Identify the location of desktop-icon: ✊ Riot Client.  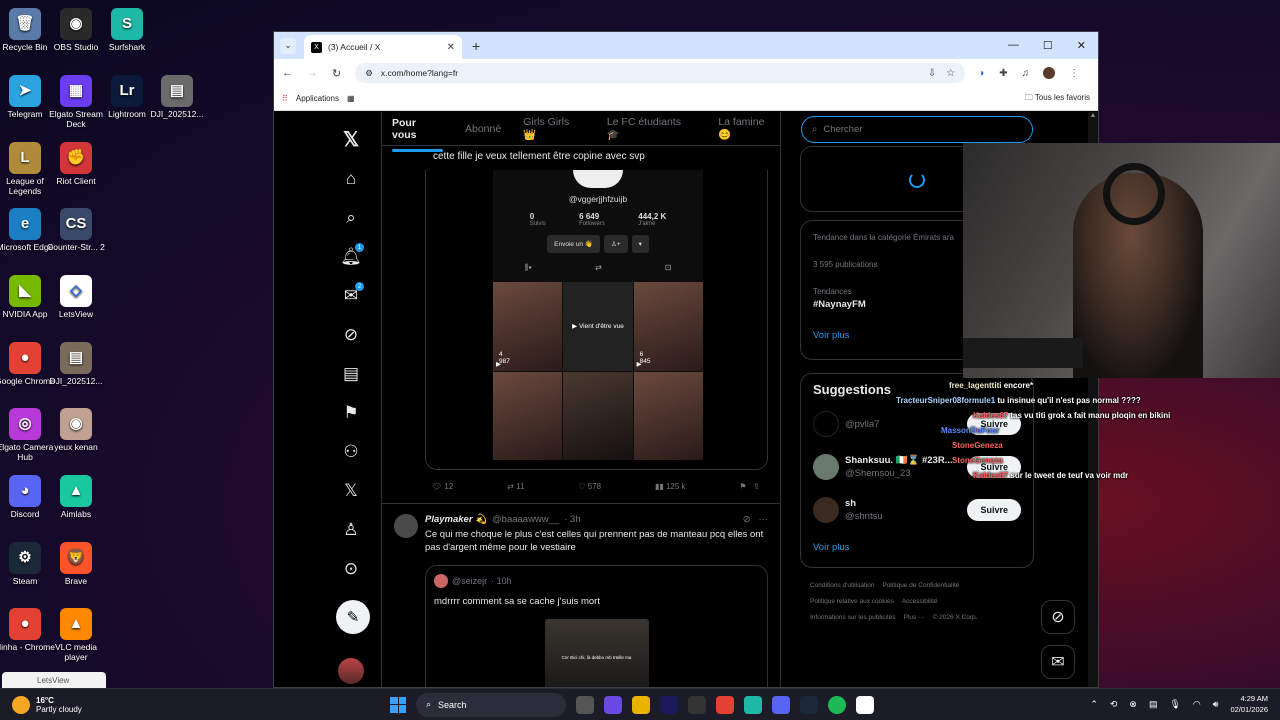
(76, 164).